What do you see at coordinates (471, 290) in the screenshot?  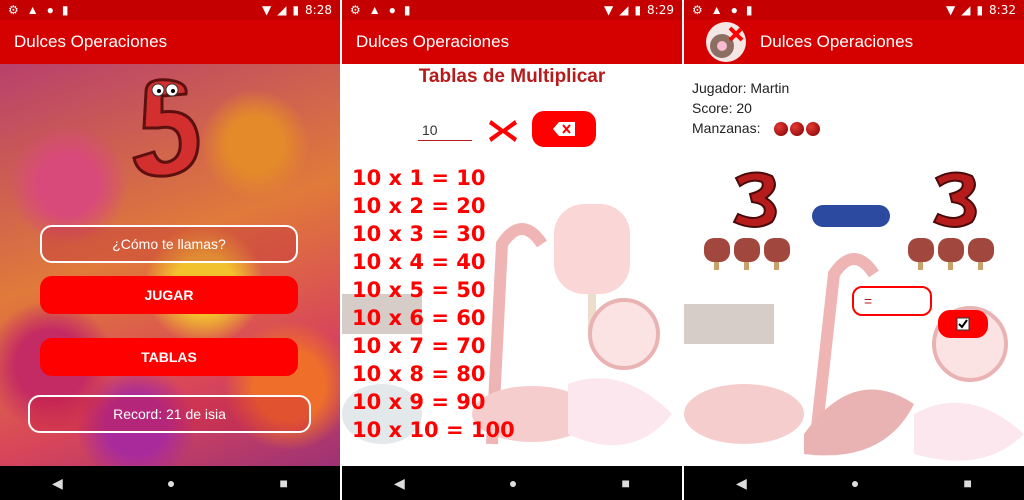 I see `table-cell: 50` at bounding box center [471, 290].